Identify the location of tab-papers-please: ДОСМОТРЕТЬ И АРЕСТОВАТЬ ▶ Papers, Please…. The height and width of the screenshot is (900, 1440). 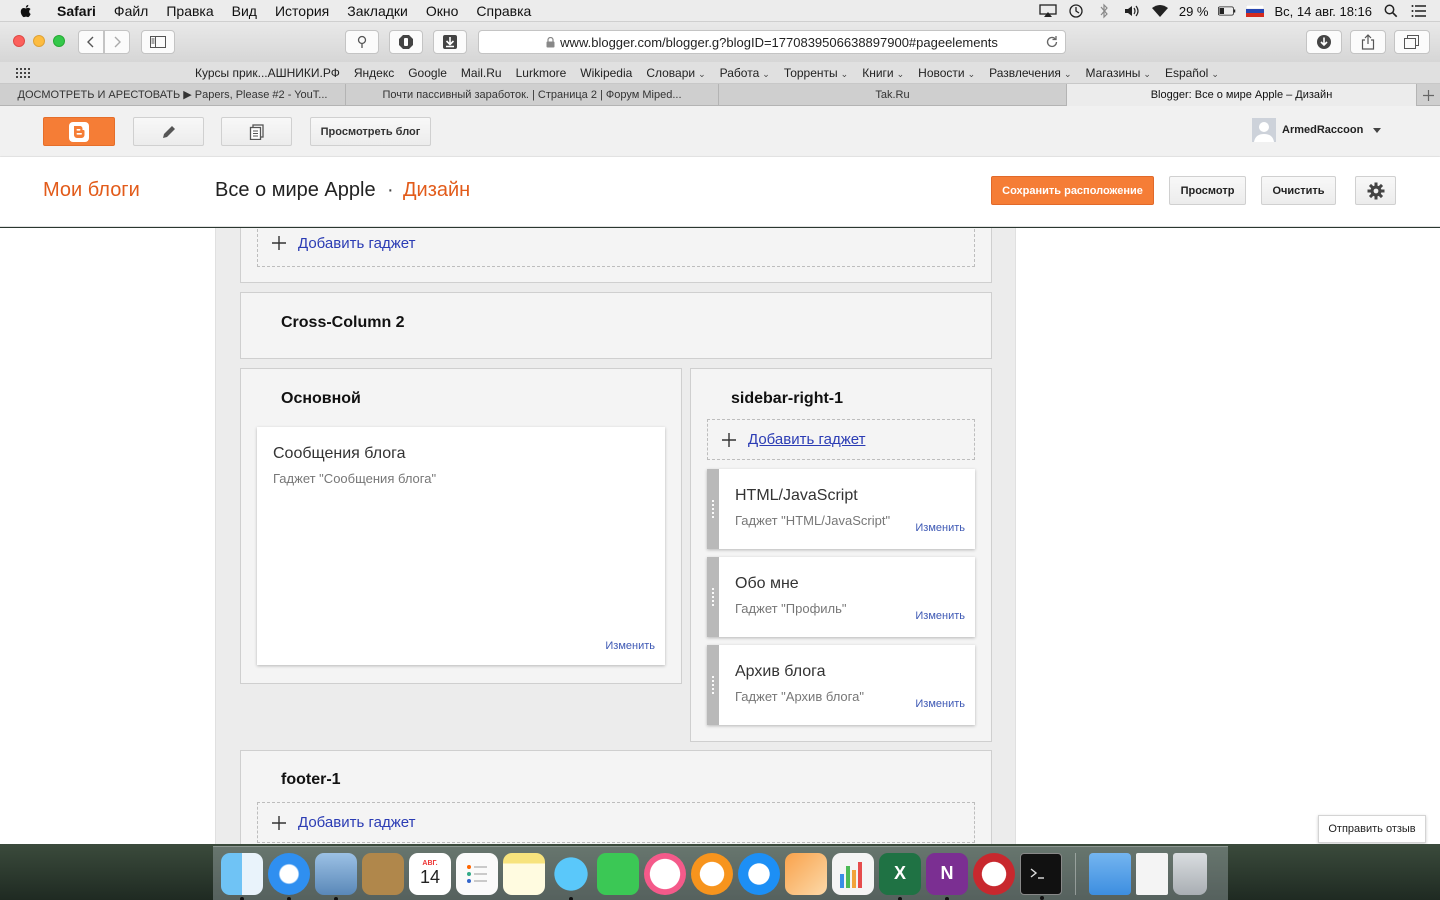
(173, 95).